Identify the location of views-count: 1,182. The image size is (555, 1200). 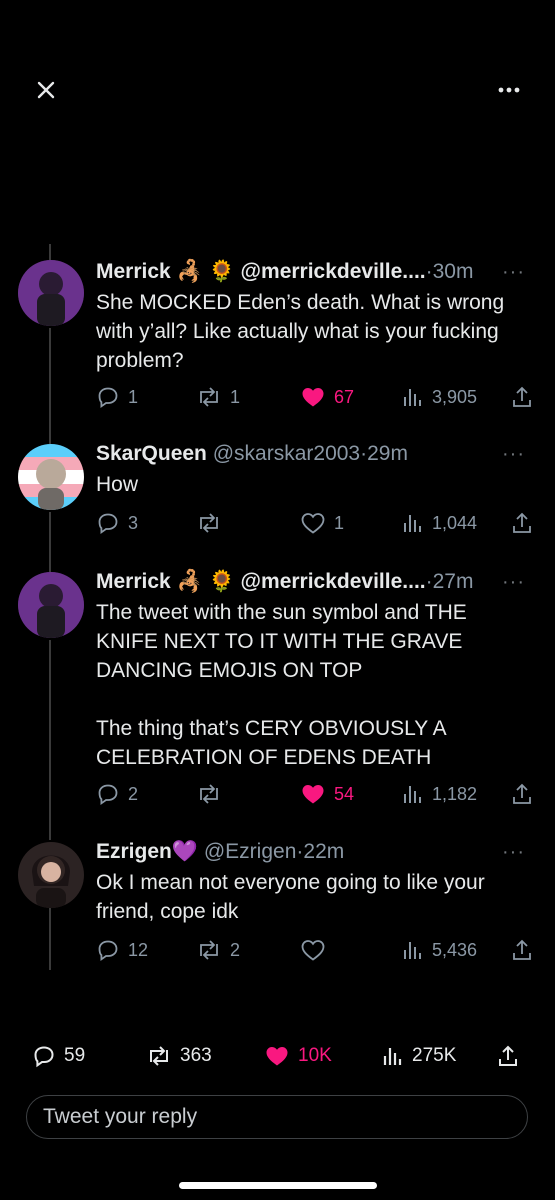
(455, 793).